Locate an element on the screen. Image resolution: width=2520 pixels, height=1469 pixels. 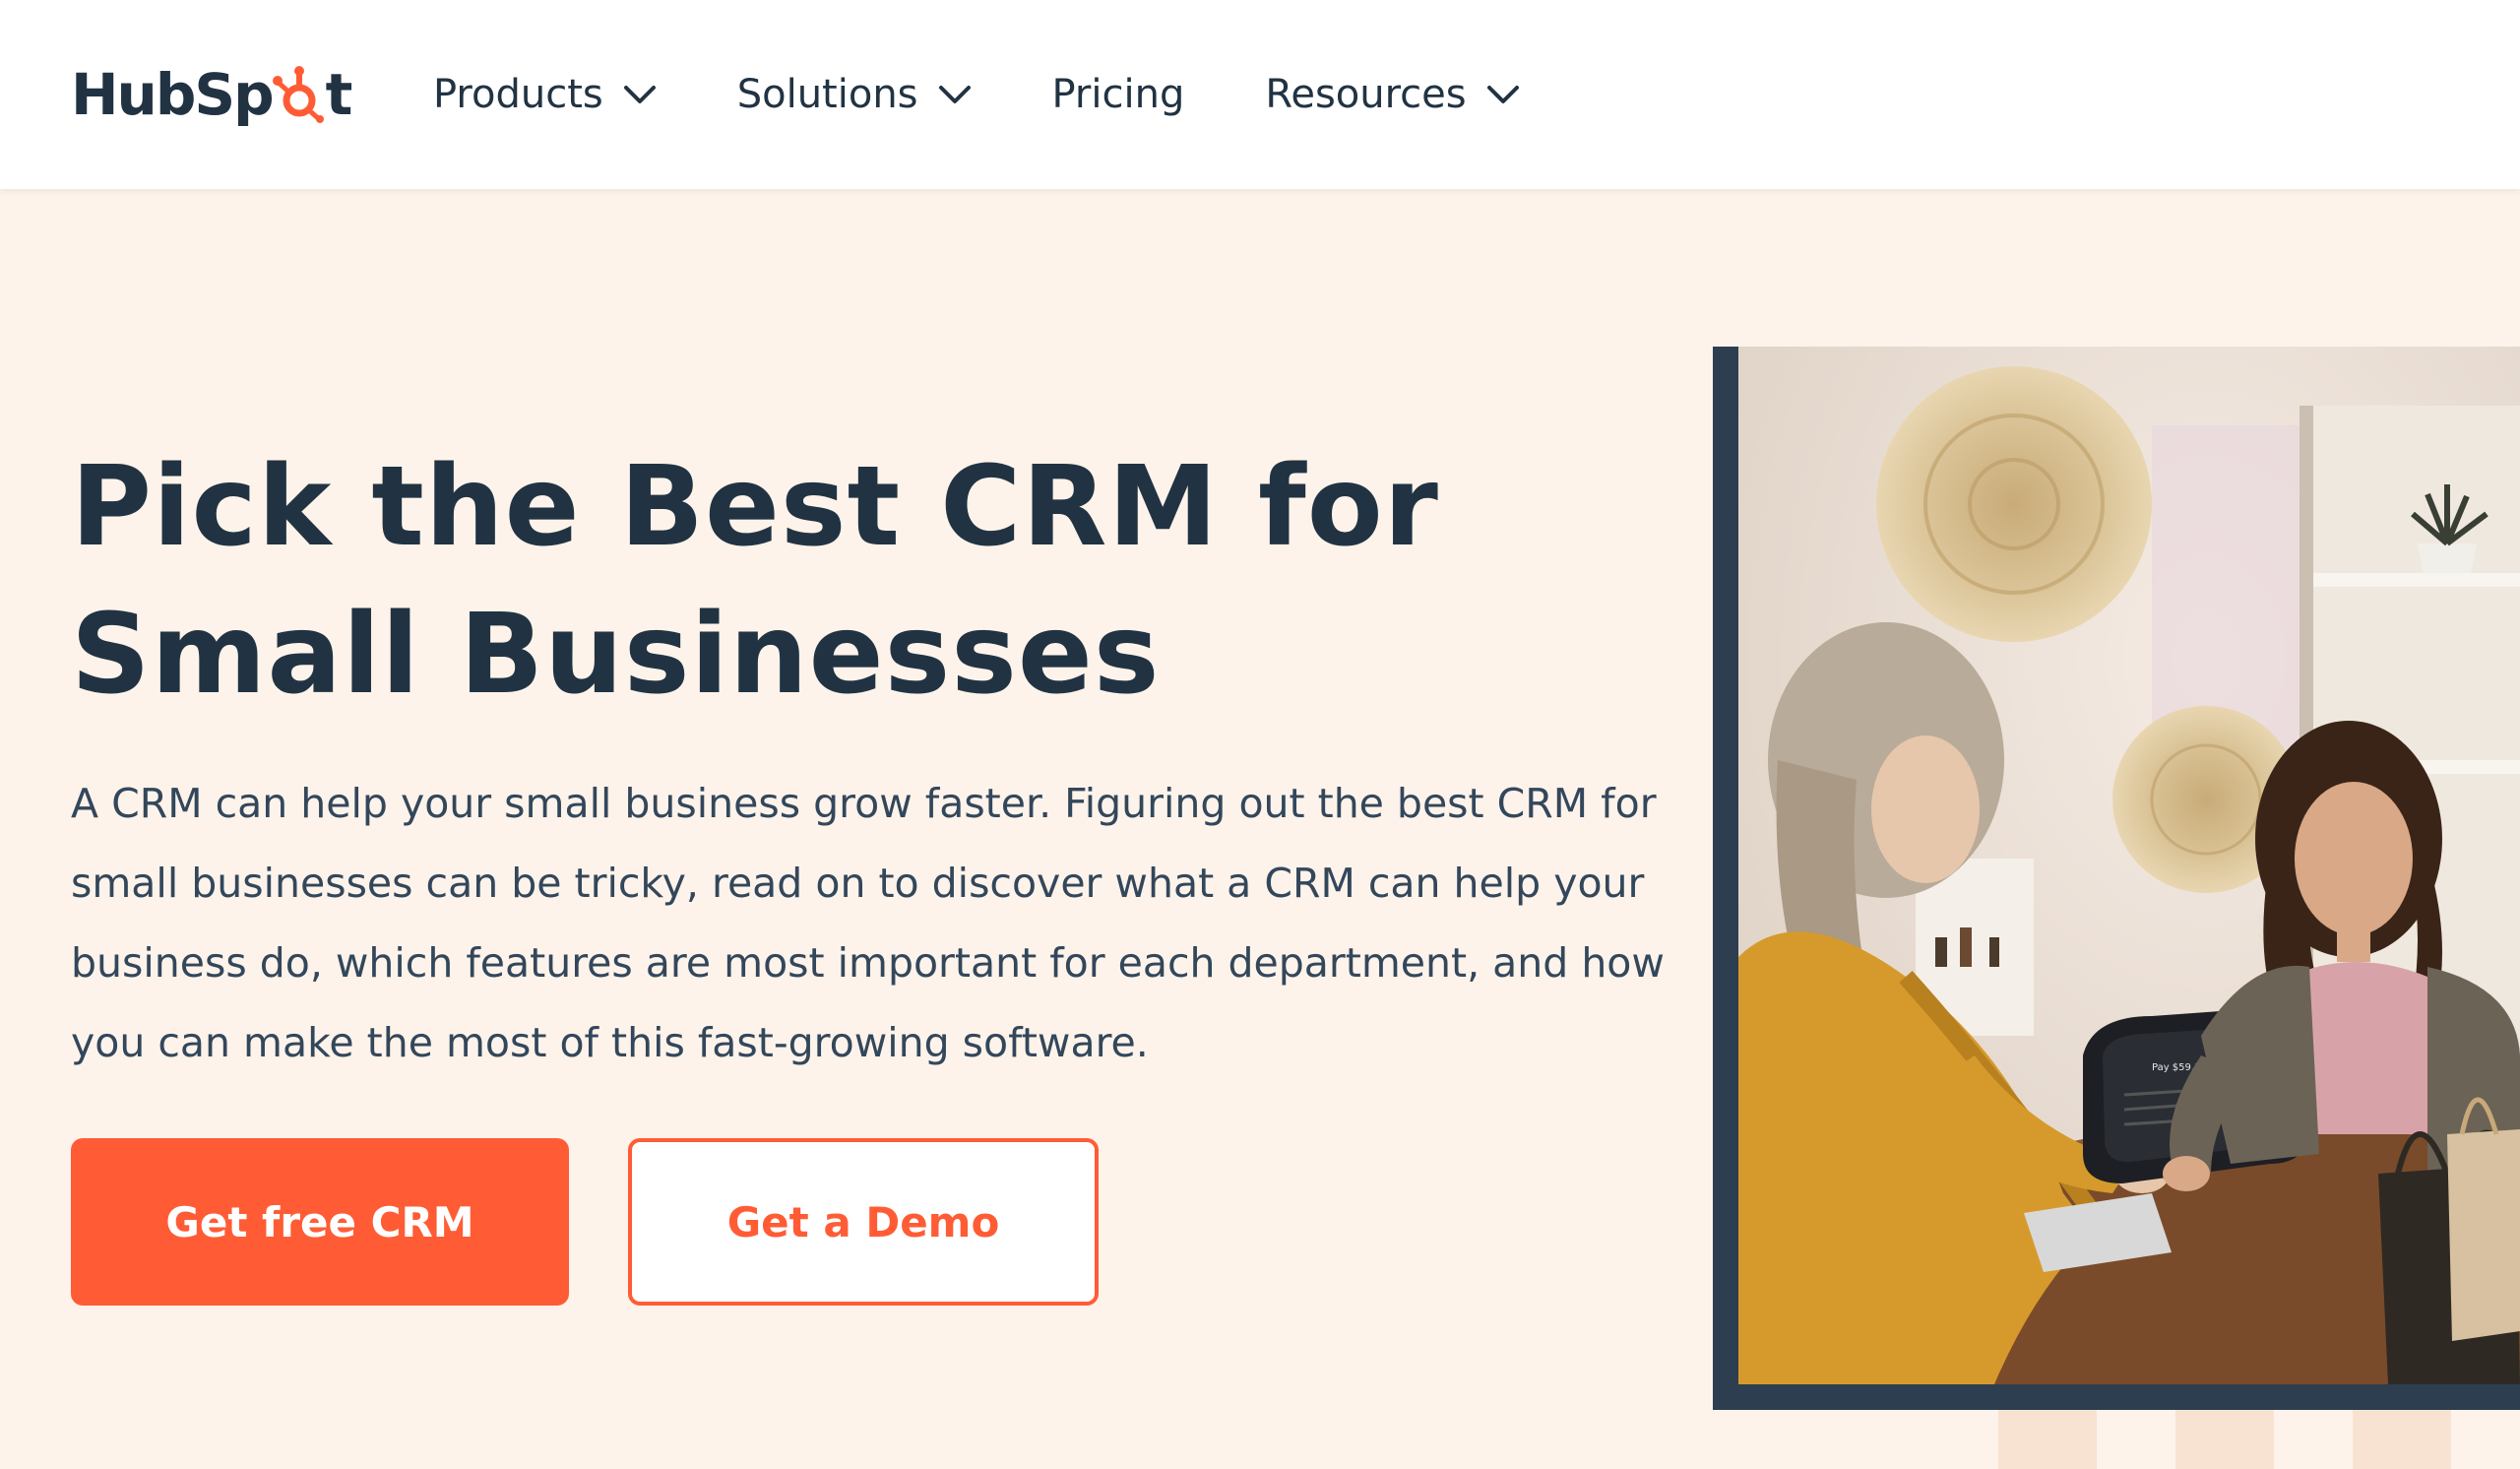
nav-solutions-label: Solutions is located at coordinates (827, 94).